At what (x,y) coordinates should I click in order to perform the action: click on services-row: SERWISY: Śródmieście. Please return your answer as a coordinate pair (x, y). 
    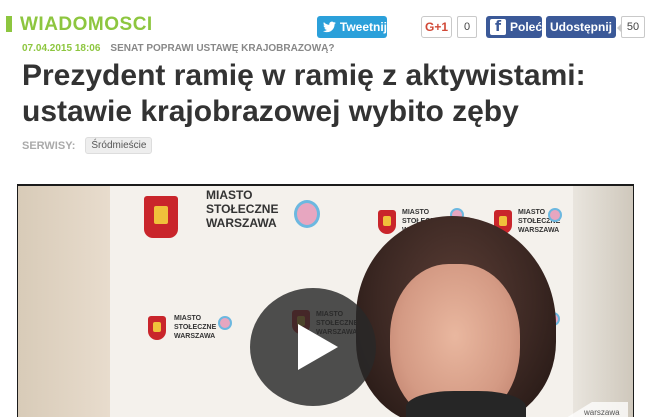
    Looking at the image, I should click on (87, 145).